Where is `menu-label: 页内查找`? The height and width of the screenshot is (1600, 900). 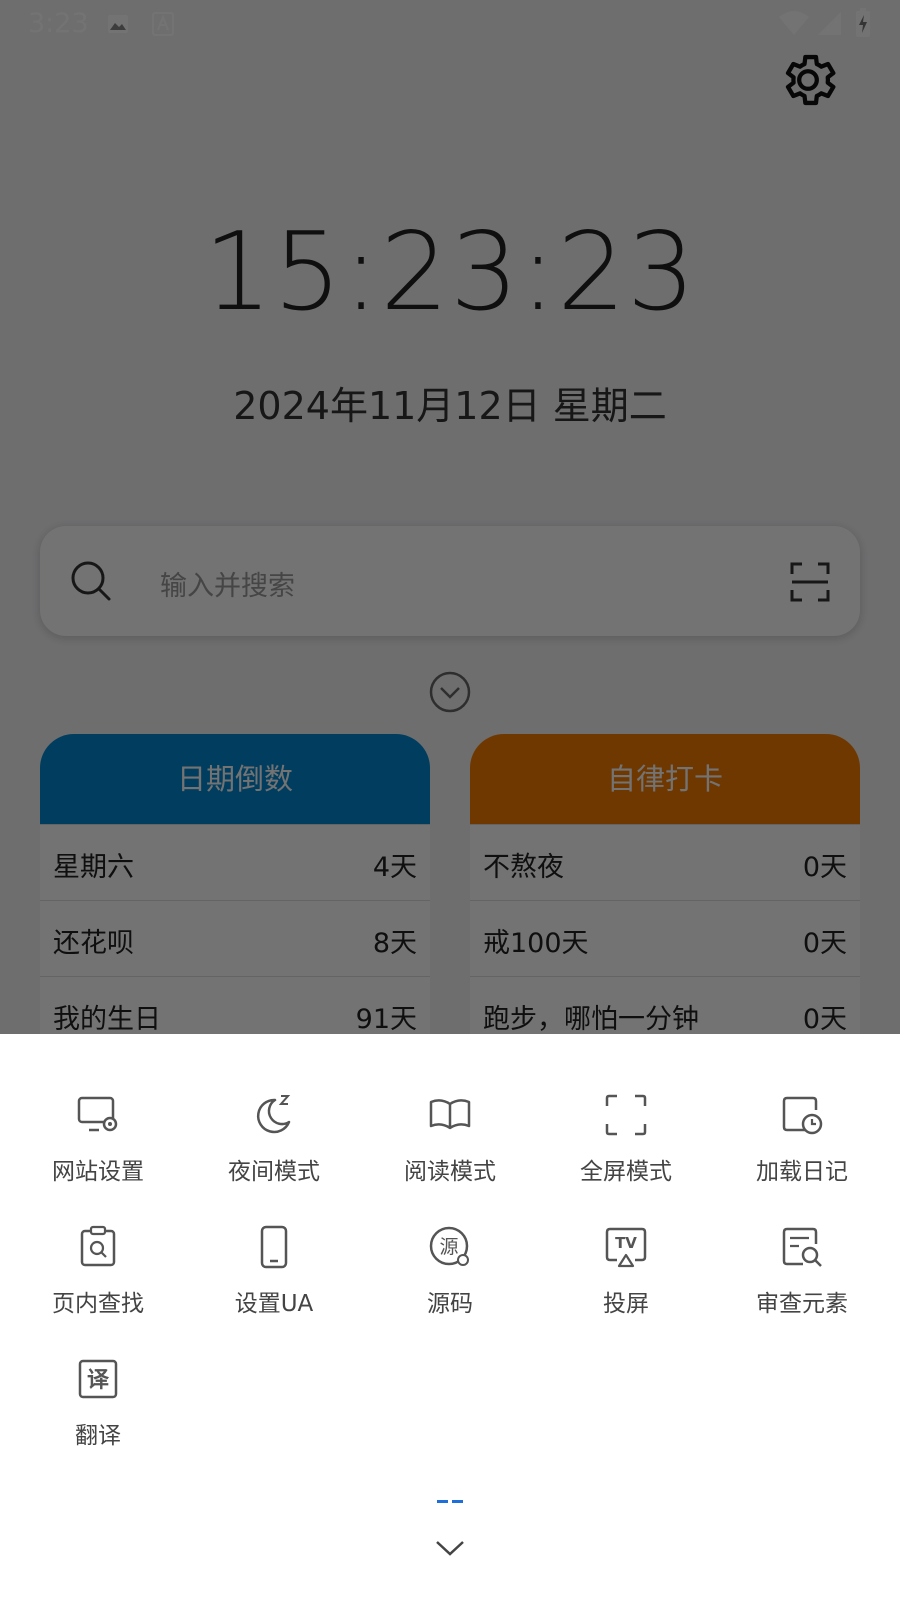
menu-label: 页内查找 is located at coordinates (98, 1304).